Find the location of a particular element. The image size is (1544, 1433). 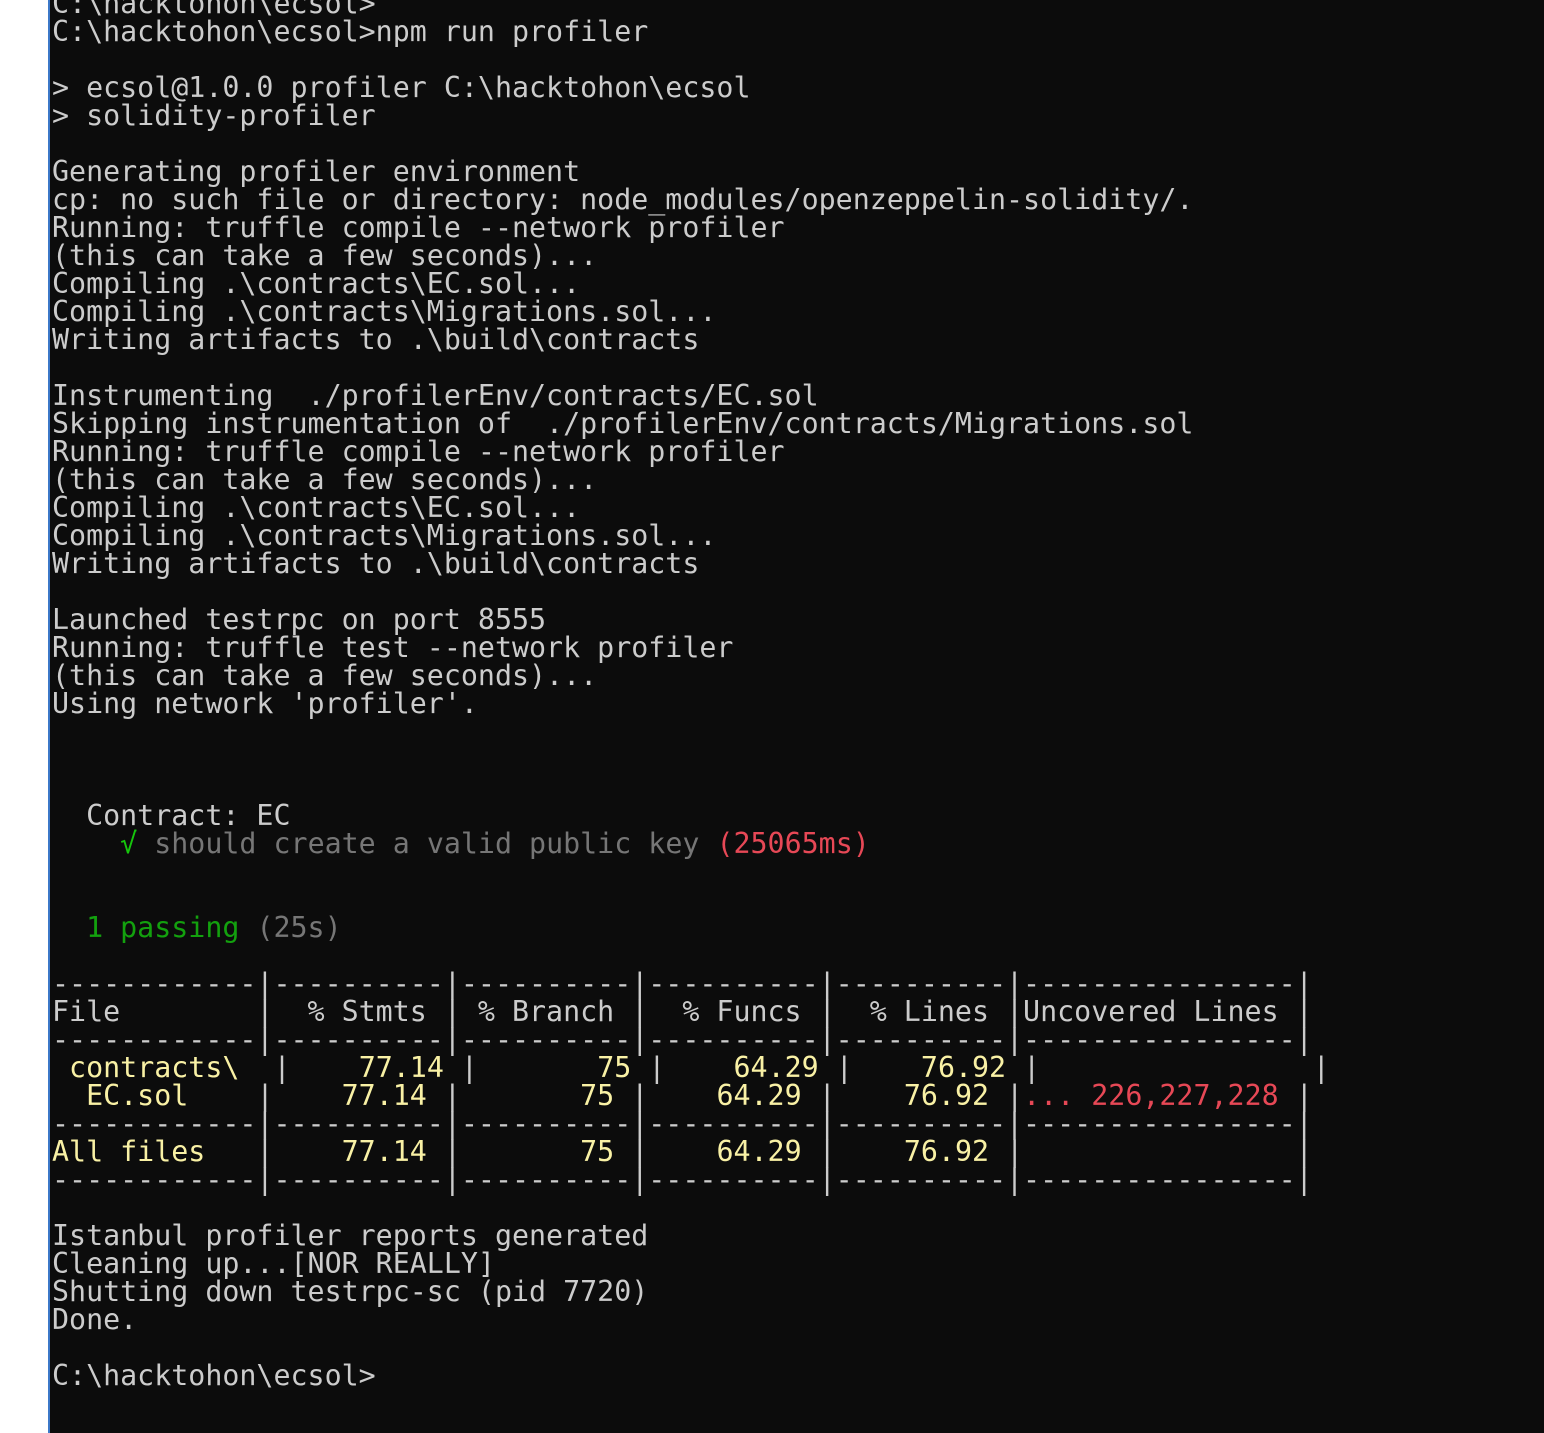

console-line: Launched testrpc on port 8555 is located at coordinates (691, 619).